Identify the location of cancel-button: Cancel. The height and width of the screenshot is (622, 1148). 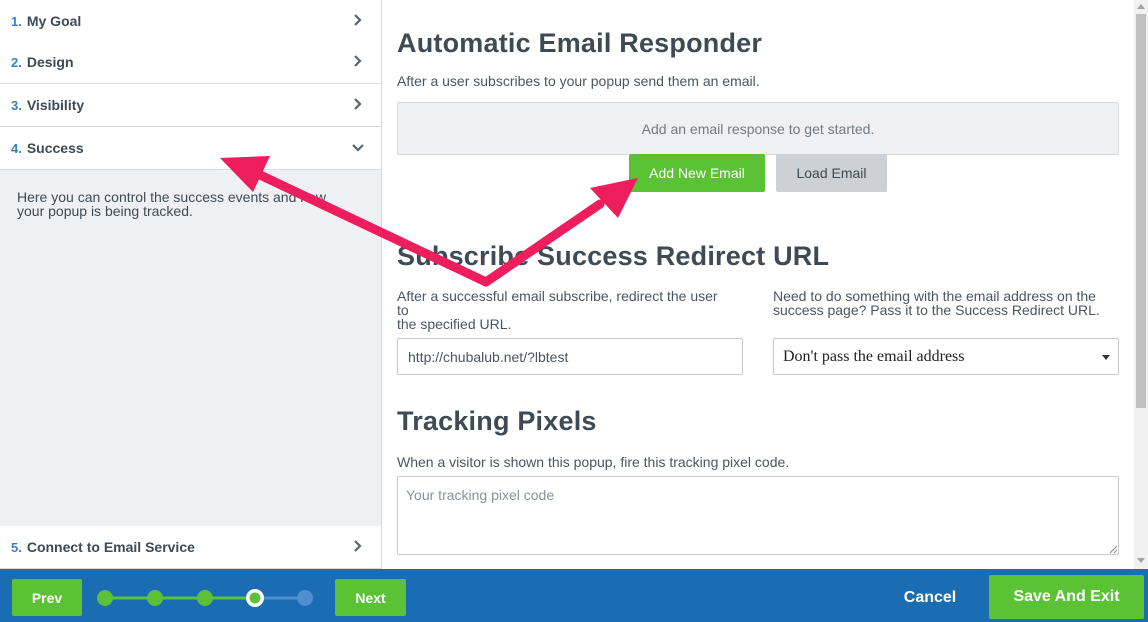
(930, 597).